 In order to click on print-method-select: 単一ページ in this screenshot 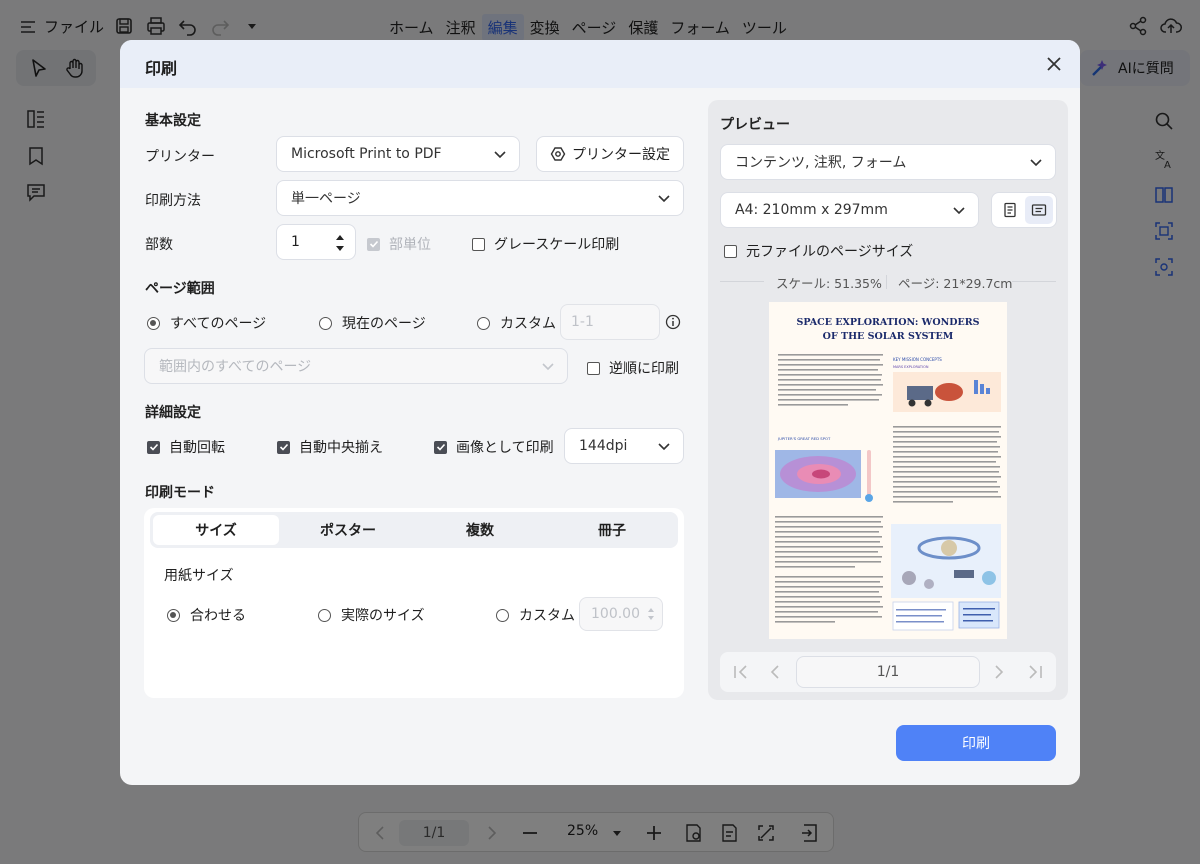, I will do `click(480, 198)`.